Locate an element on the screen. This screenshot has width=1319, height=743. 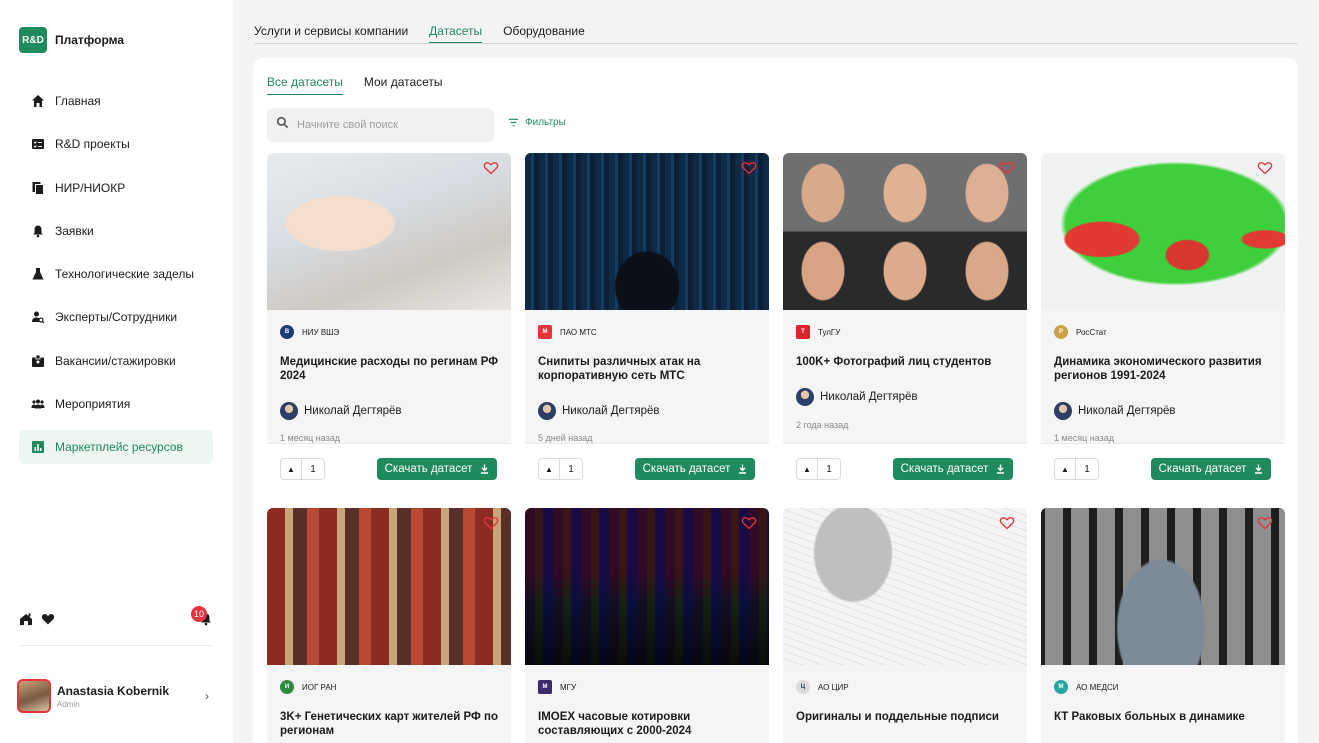
dataset-time: 5 дней назад is located at coordinates (565, 438).